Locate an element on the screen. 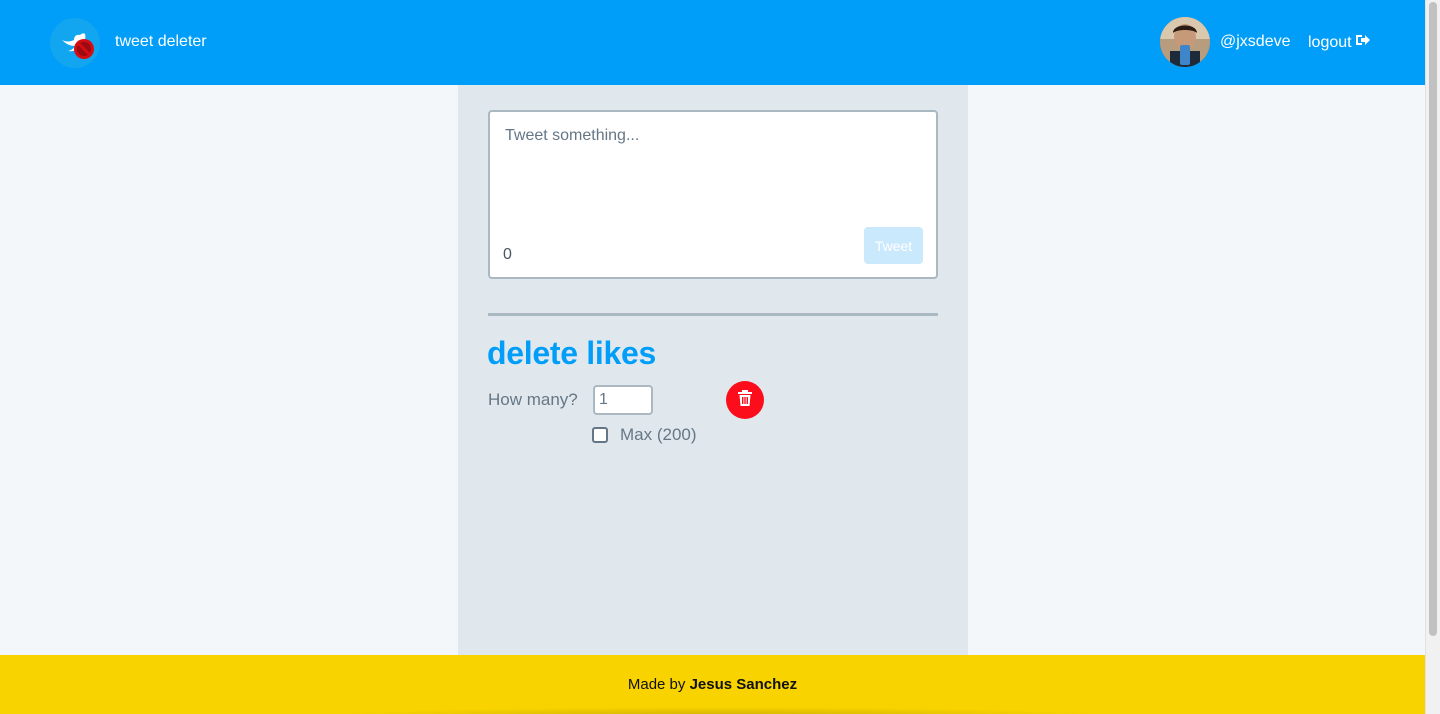 This screenshot has width=1440, height=714. footer: Made by Jesus Sanchez is located at coordinates (712, 684).